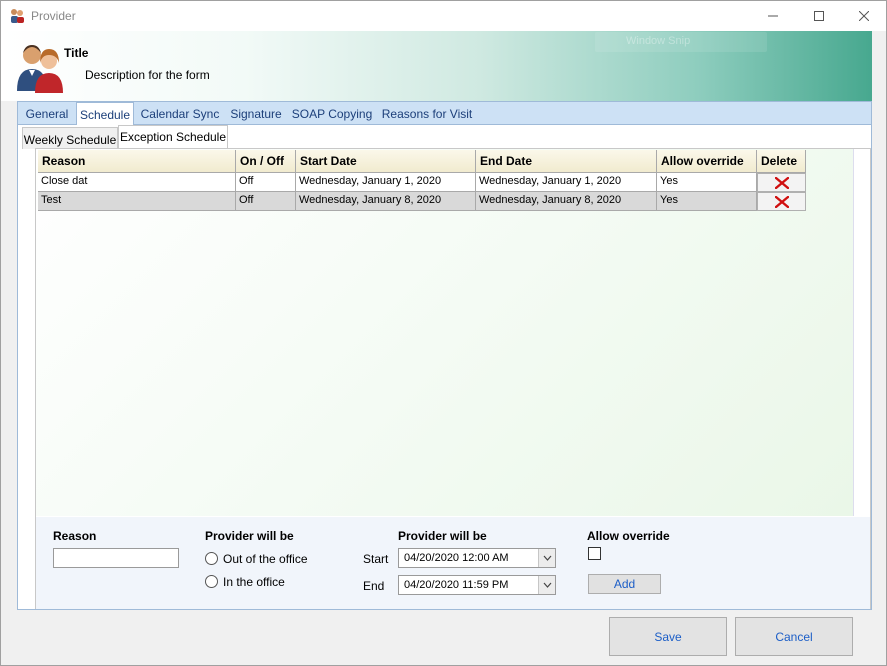 The image size is (887, 666). Describe the element at coordinates (76, 53) in the screenshot. I see `form-title: Title` at that location.